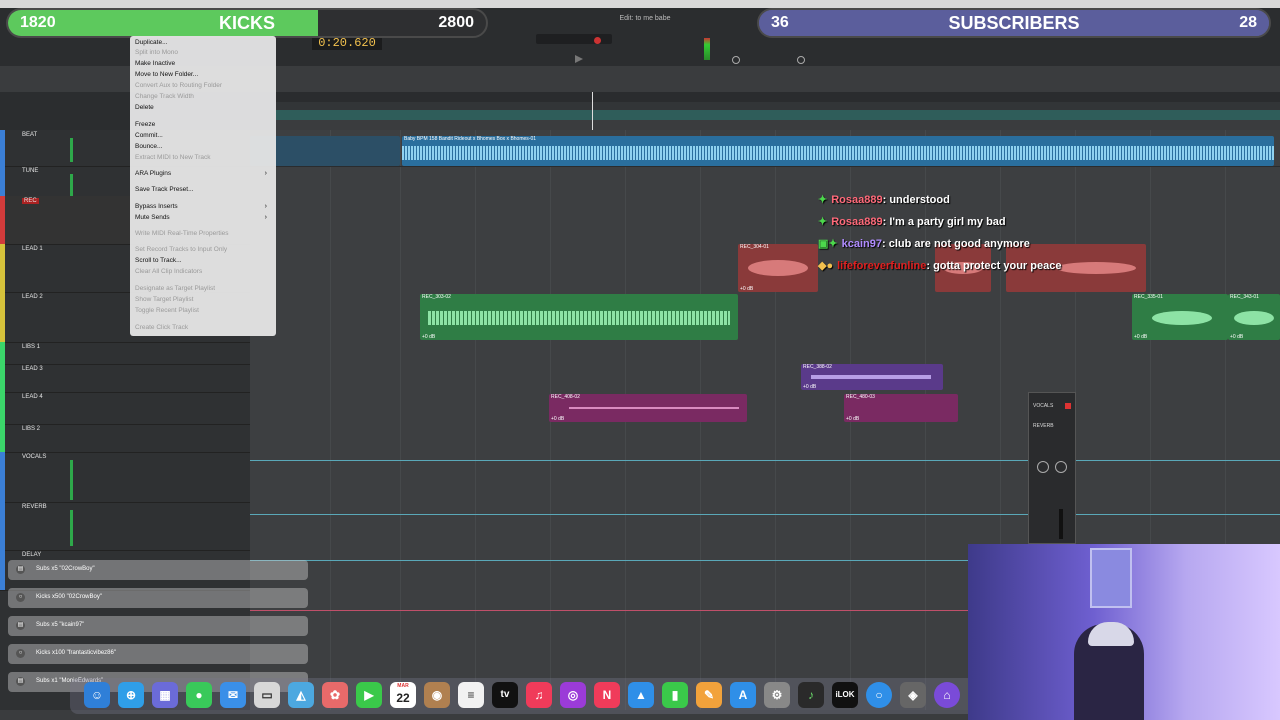  I want to click on safari-icon: ⊕, so click(131, 695).